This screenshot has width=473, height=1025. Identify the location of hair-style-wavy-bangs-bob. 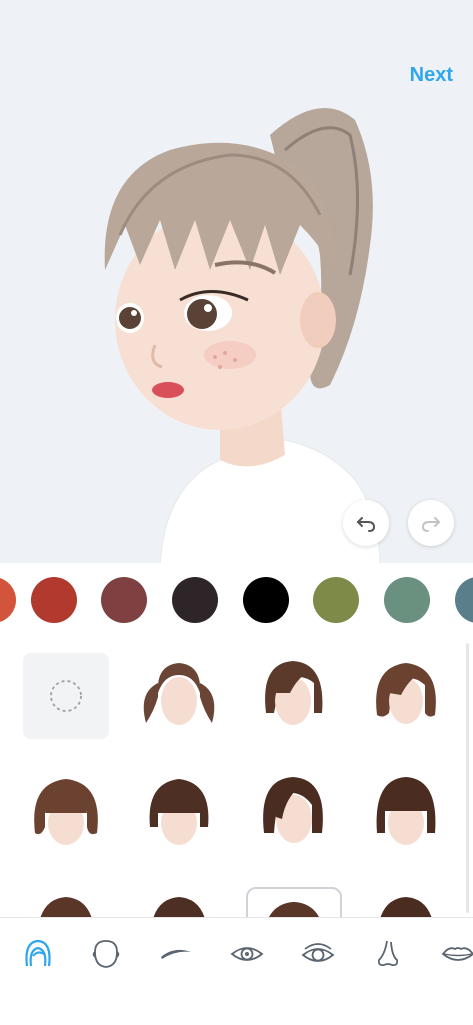
(66, 814).